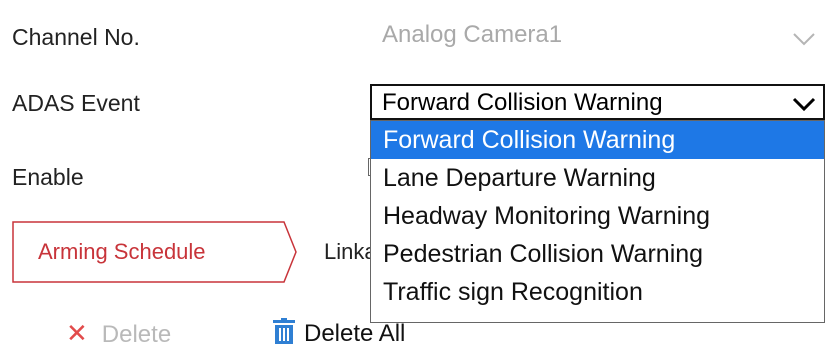 Image resolution: width=828 pixels, height=354 pixels. Describe the element at coordinates (597, 292) in the screenshot. I see `option-traffic-sign-recognition: Traffic sign Recognition` at that location.